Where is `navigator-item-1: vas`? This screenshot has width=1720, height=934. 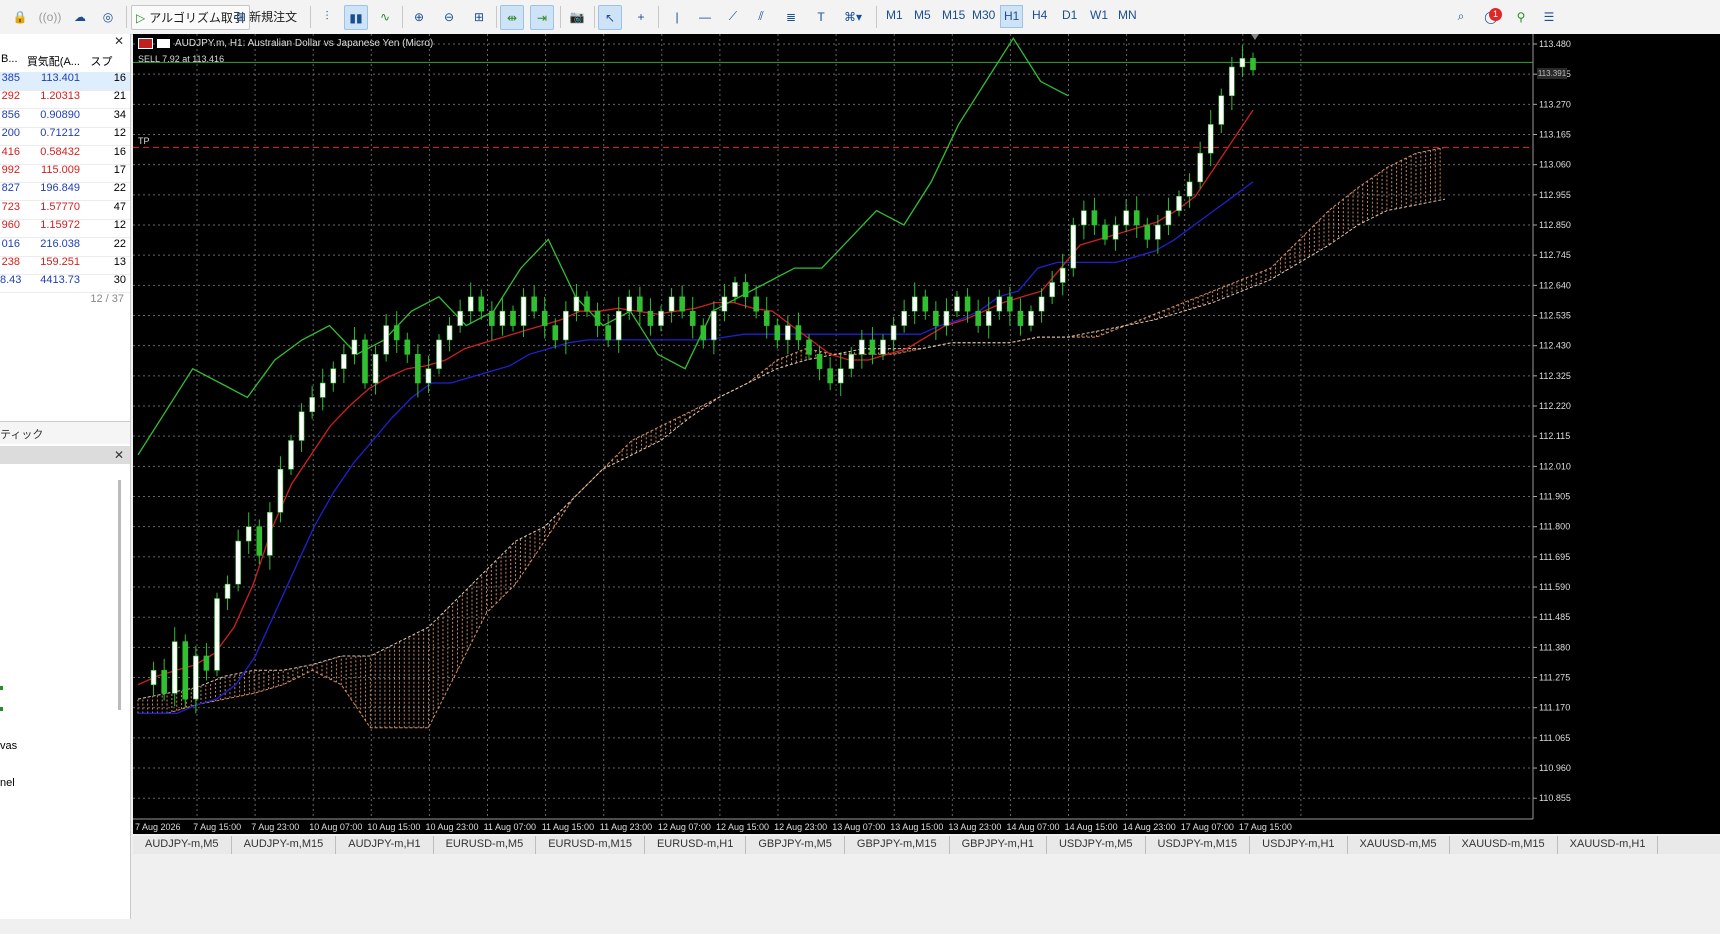 navigator-item-1: vas is located at coordinates (8, 746).